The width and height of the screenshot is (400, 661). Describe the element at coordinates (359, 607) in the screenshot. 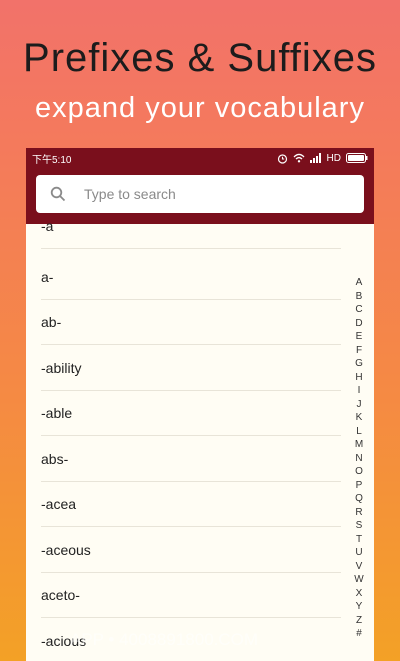

I see `index-letter: Y` at that location.